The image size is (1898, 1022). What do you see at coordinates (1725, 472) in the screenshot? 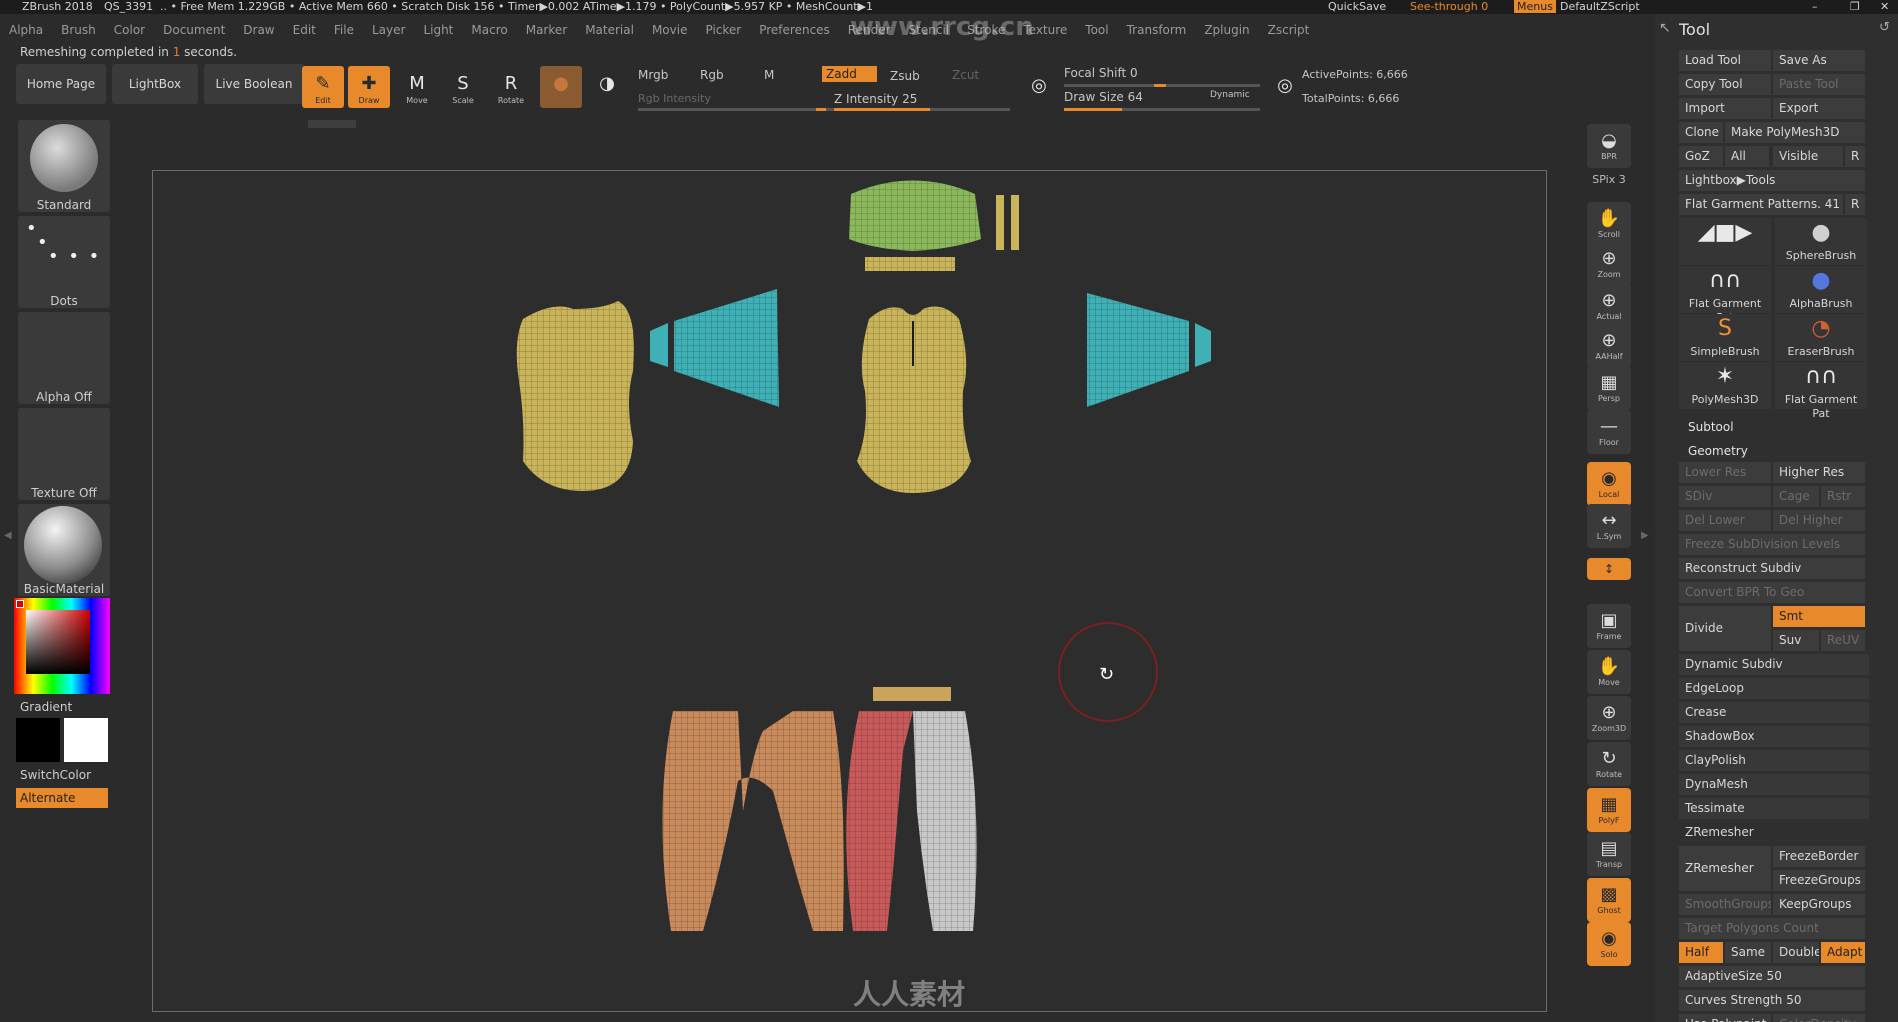
I see `lower-res-button: Lower Res` at bounding box center [1725, 472].